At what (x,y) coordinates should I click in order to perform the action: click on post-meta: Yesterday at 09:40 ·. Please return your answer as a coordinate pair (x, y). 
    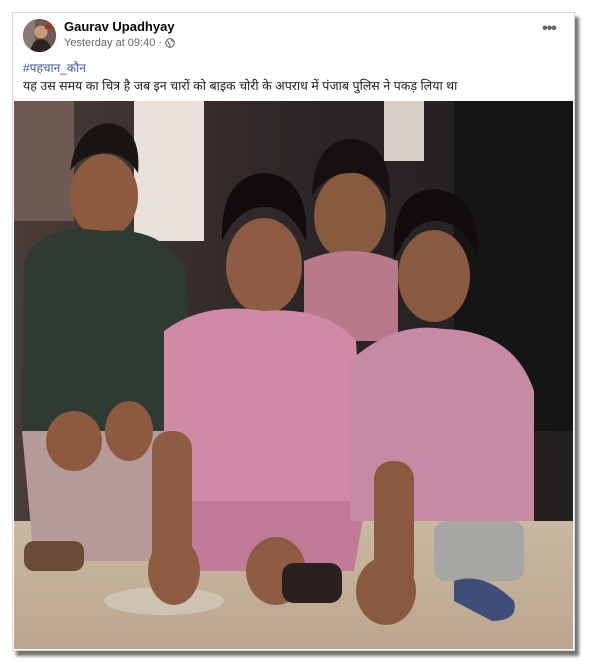
    Looking at the image, I should click on (119, 43).